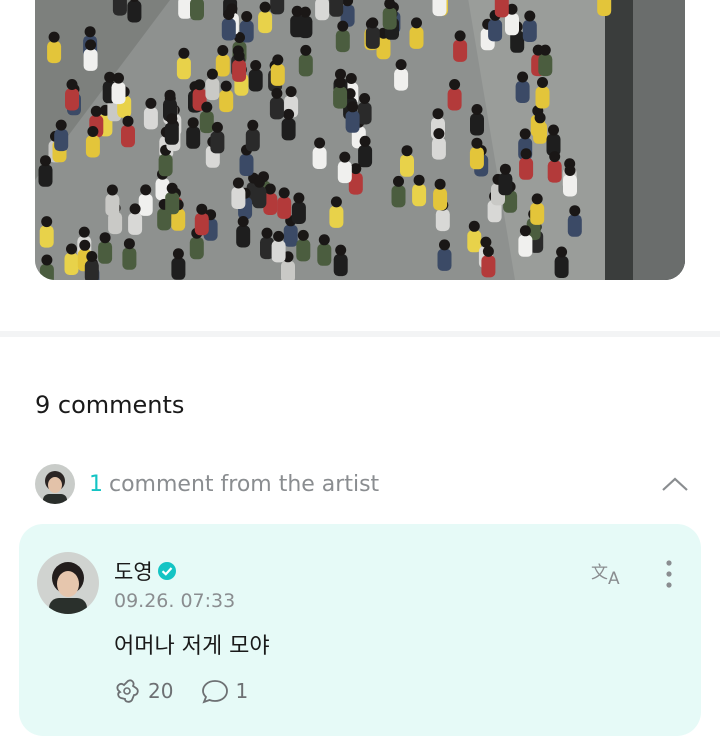 The image size is (720, 742). What do you see at coordinates (68, 583) in the screenshot?
I see `avatar` at bounding box center [68, 583].